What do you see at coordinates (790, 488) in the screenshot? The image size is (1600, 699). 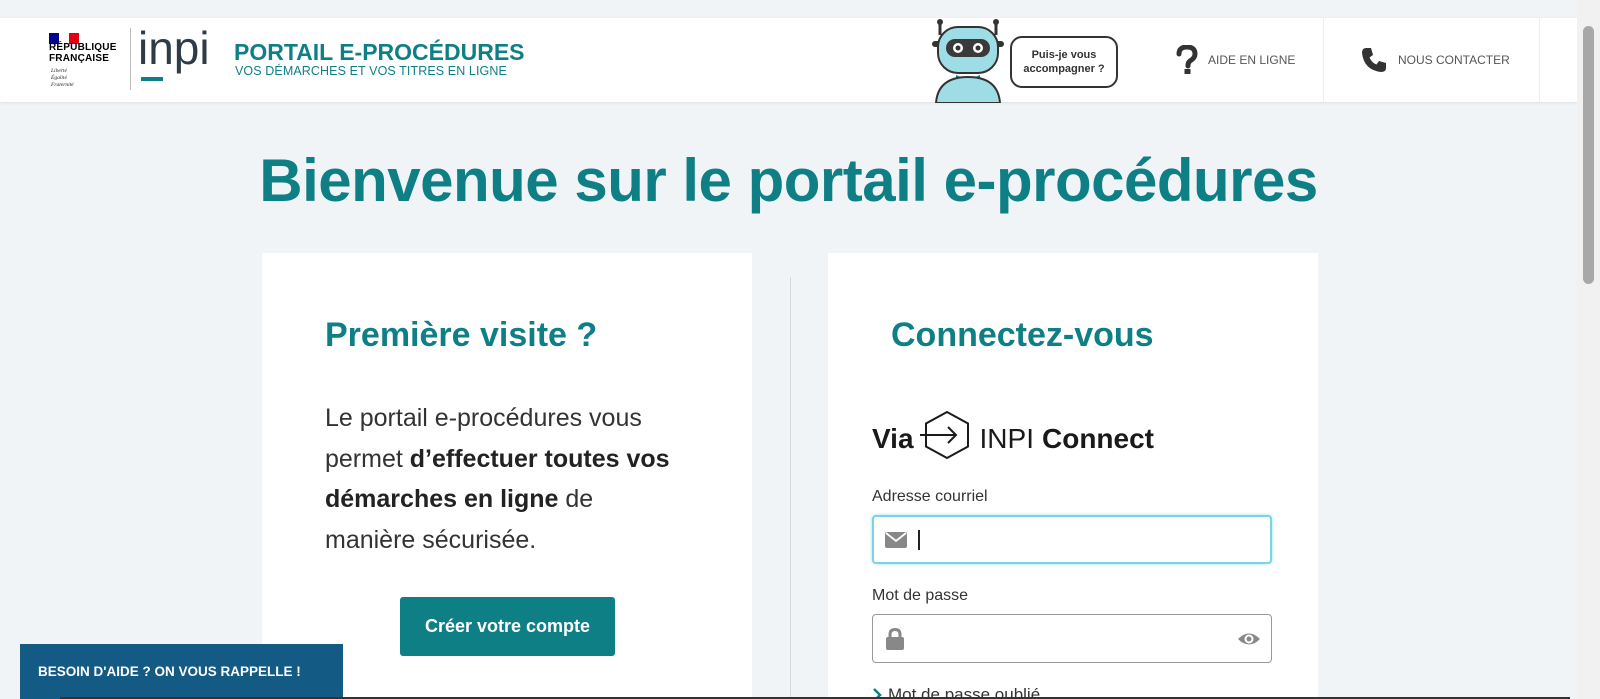 I see `column-divider` at bounding box center [790, 488].